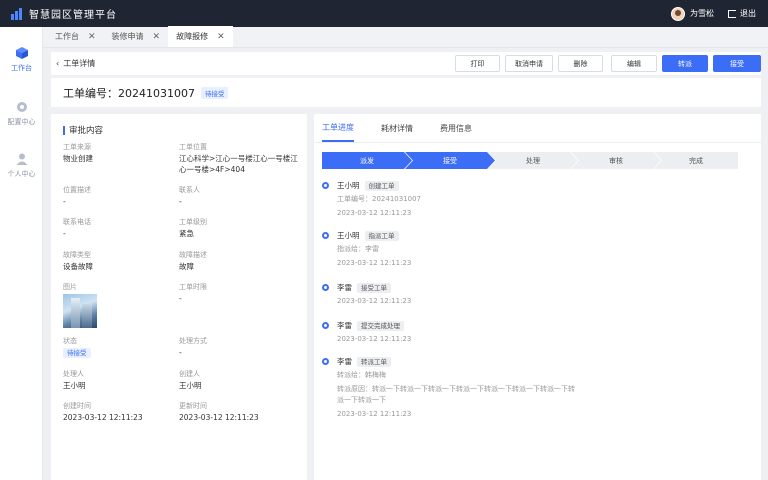  What do you see at coordinates (127, 36) in the screenshot?
I see `tab-label: 装修申请` at bounding box center [127, 36].